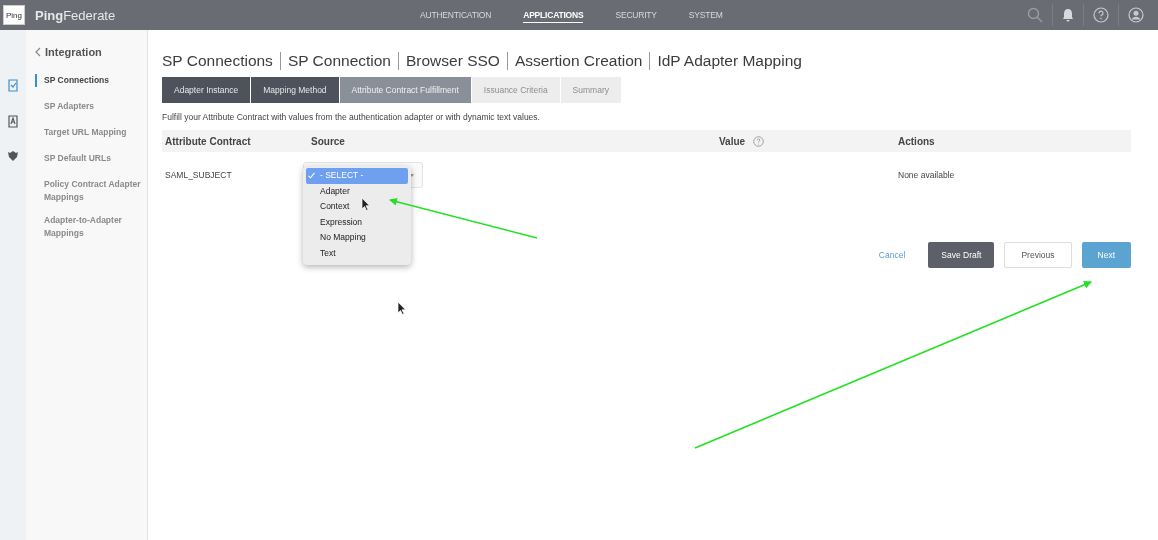 The height and width of the screenshot is (540, 1158). I want to click on dropdown-option: Expression, so click(357, 222).